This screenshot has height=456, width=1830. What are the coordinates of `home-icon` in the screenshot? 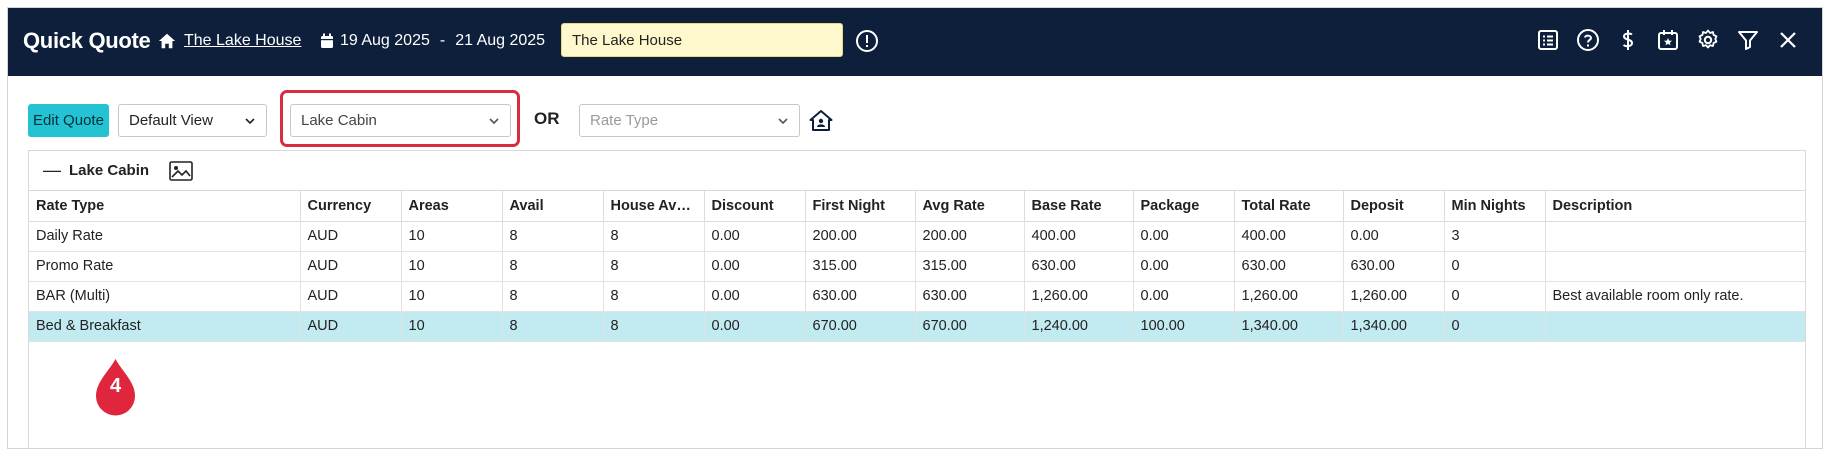 It's located at (167, 41).